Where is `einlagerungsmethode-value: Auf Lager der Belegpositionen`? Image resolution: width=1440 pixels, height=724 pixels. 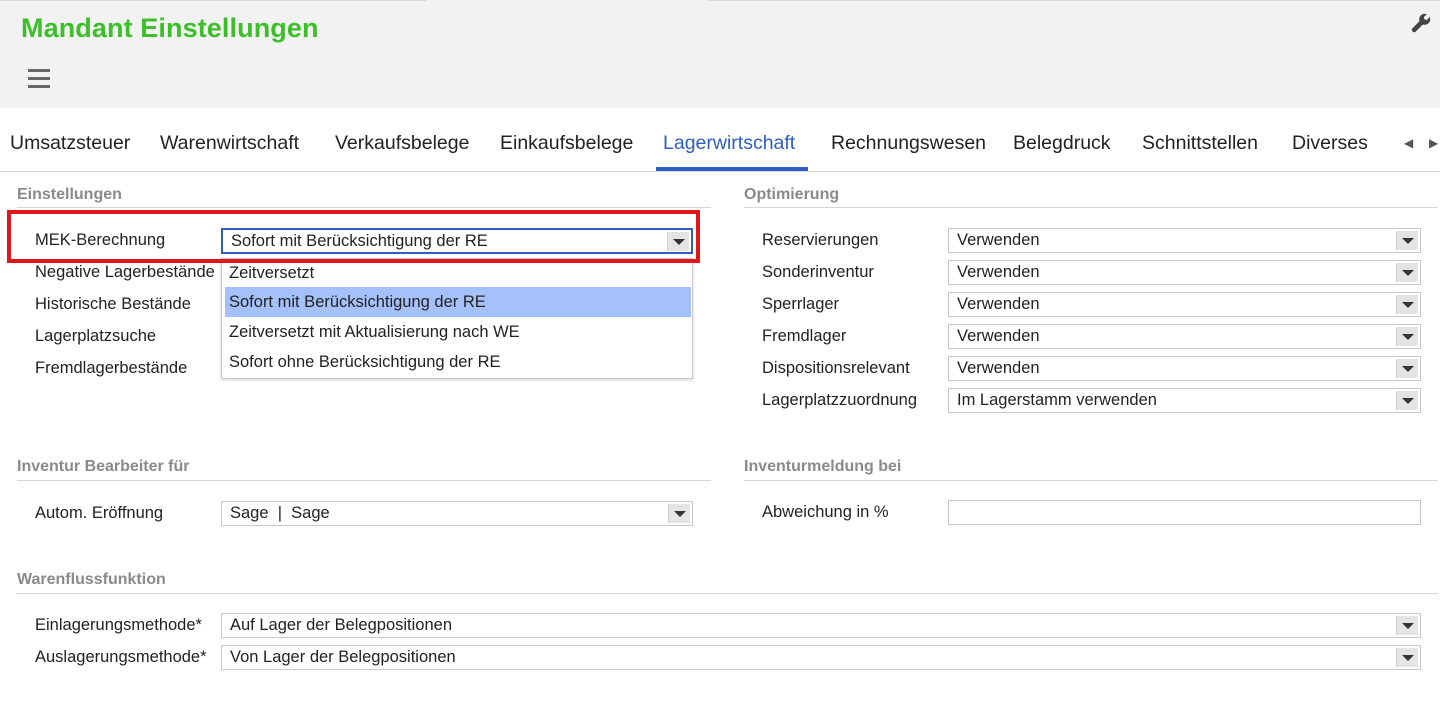
einlagerungsmethode-value: Auf Lager der Belegpositionen is located at coordinates (341, 625).